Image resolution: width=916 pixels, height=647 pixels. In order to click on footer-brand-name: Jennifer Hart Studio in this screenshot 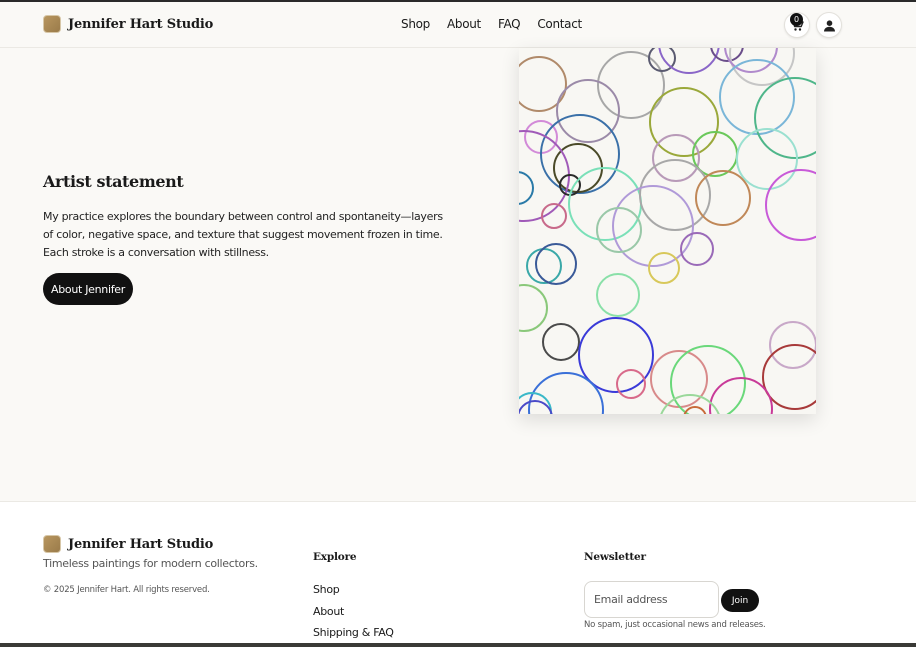, I will do `click(141, 544)`.